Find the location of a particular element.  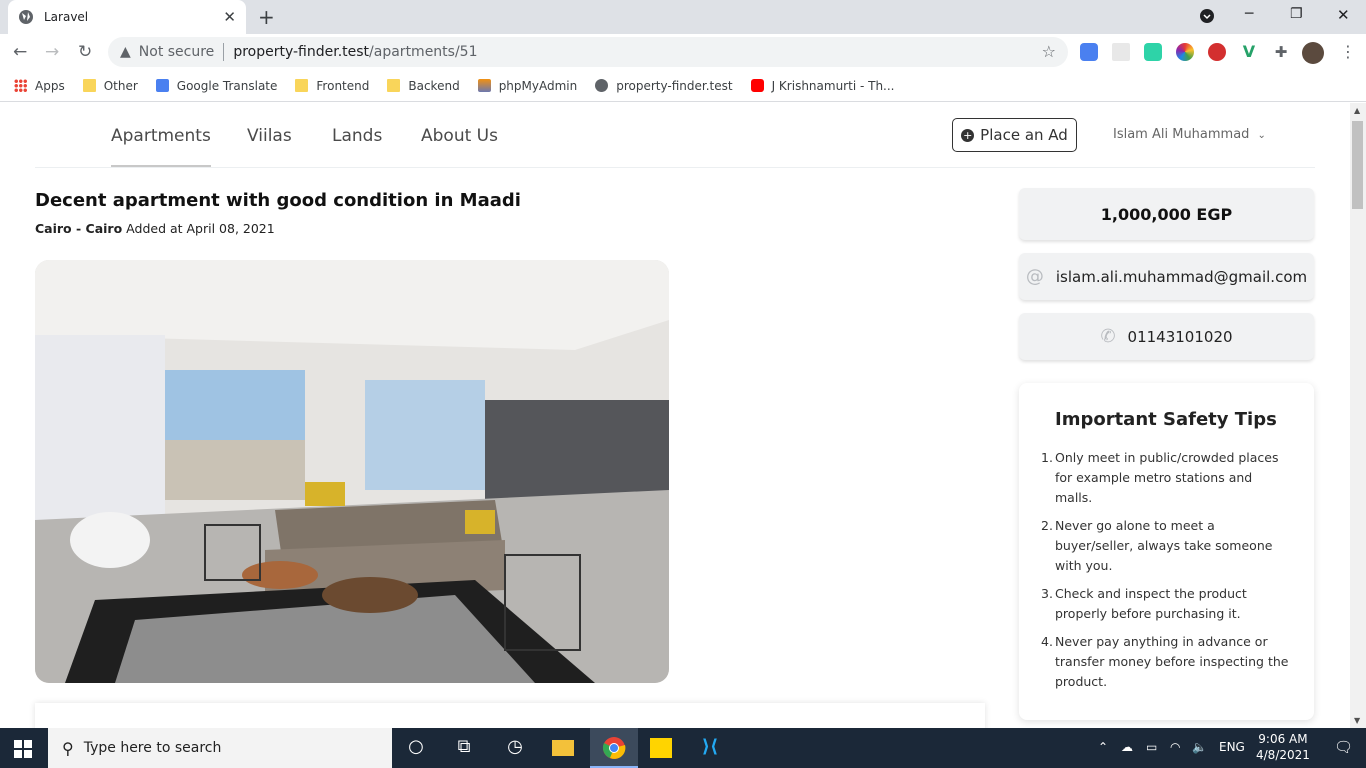

phone-box: ✆ 01143101020 is located at coordinates (1166, 336).